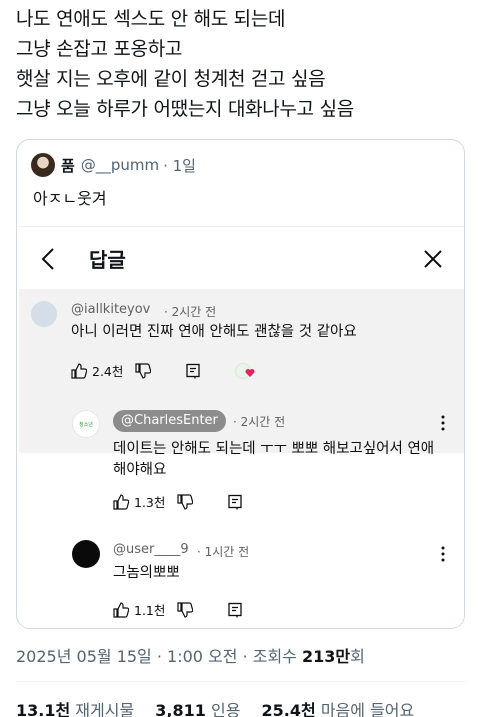  I want to click on retweet-count: 13.1천, so click(43, 709).